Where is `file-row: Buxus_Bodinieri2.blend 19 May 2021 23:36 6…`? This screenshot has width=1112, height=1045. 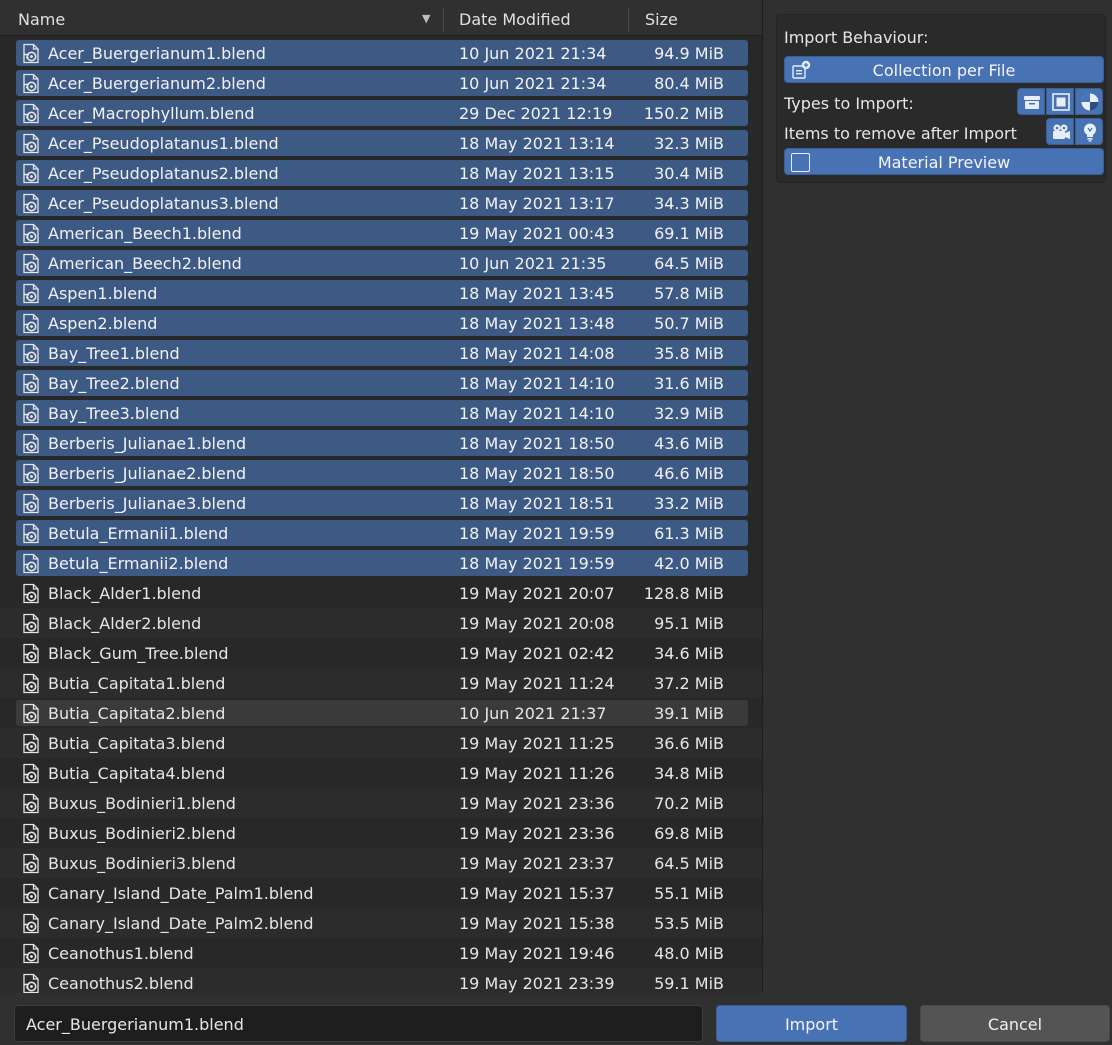 file-row: Buxus_Bodinieri2.blend 19 May 2021 23:36 6… is located at coordinates (381, 833).